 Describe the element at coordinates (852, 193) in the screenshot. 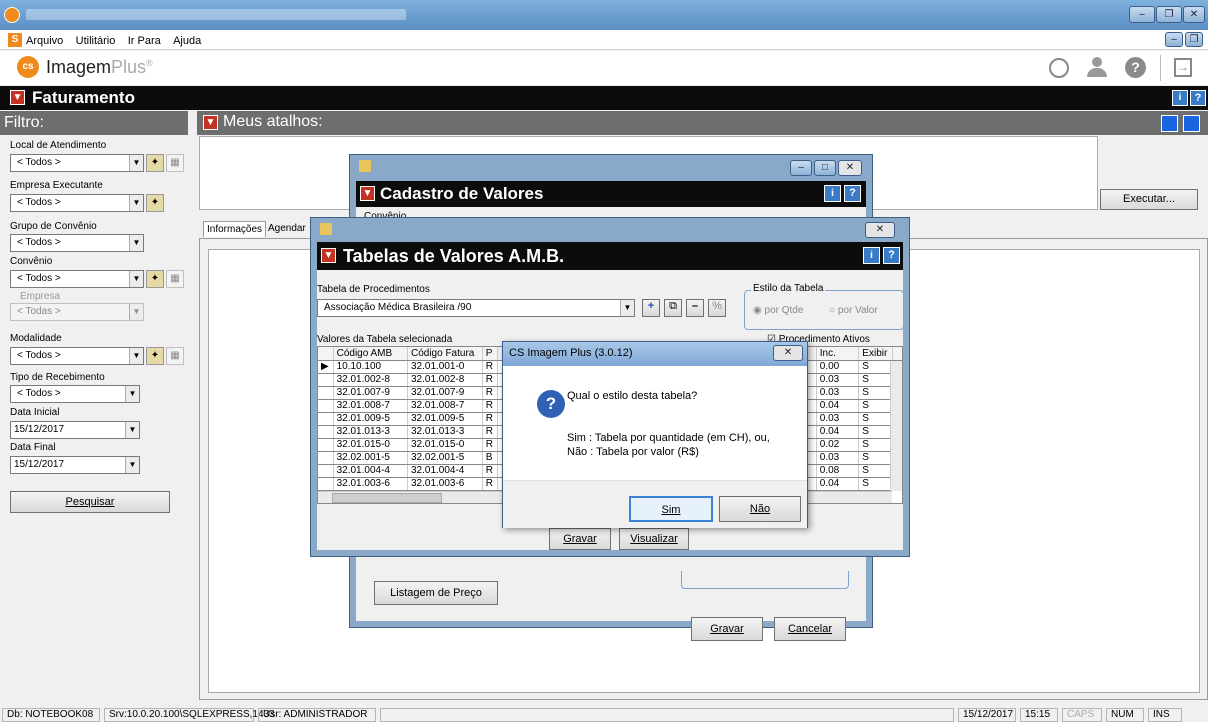

I see `cadastro-help-icon: ?` at that location.